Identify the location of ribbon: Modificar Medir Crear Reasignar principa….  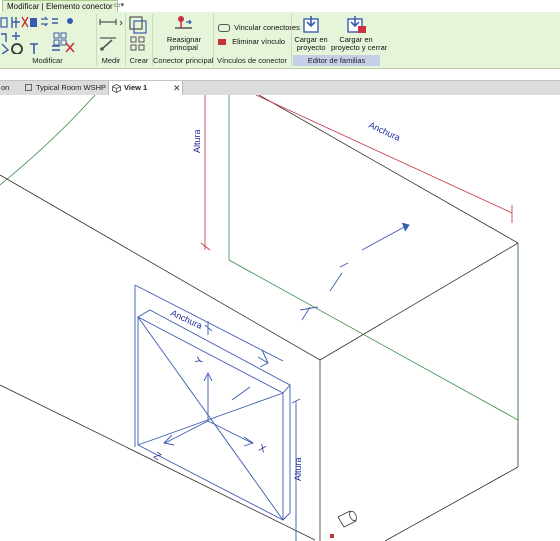
(280, 40).